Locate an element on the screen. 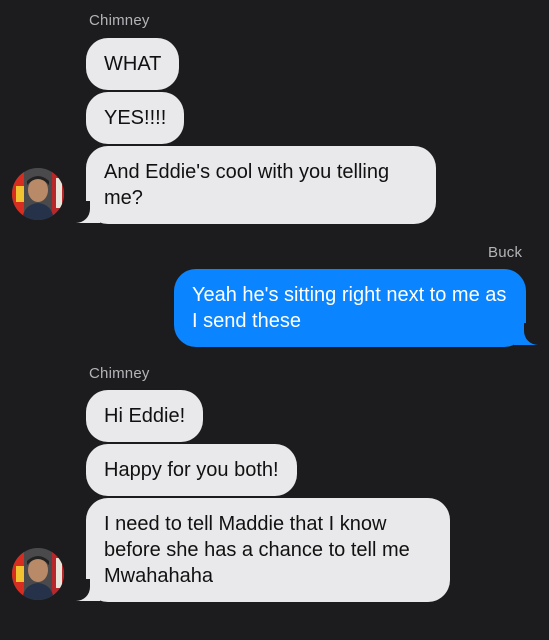 The width and height of the screenshot is (549, 640). sender-name-buck: Buck is located at coordinates (505, 252).